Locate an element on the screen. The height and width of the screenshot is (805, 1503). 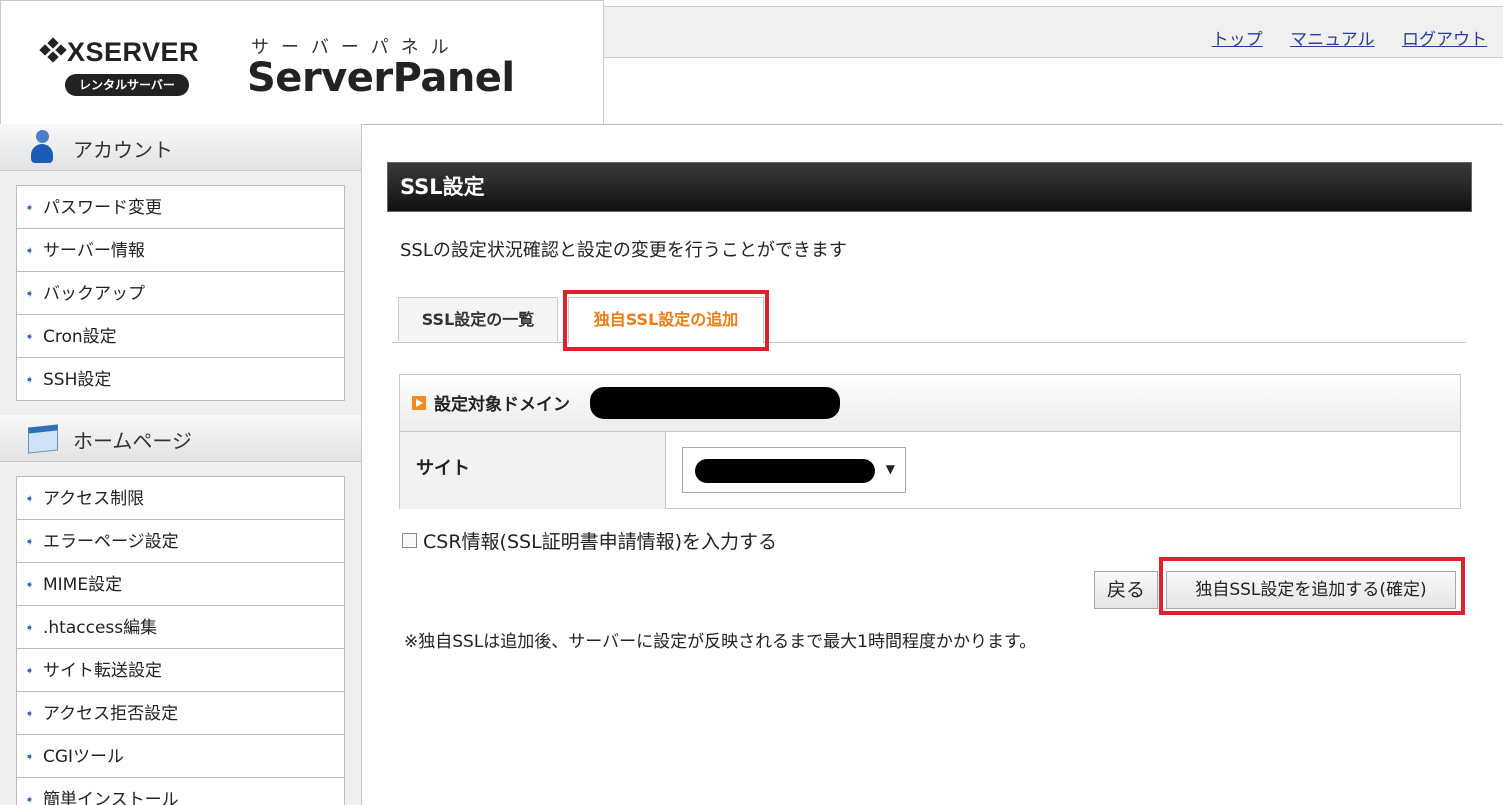
ssl-form: 設定対象ドメイン サイト ▼ is located at coordinates (930, 441).